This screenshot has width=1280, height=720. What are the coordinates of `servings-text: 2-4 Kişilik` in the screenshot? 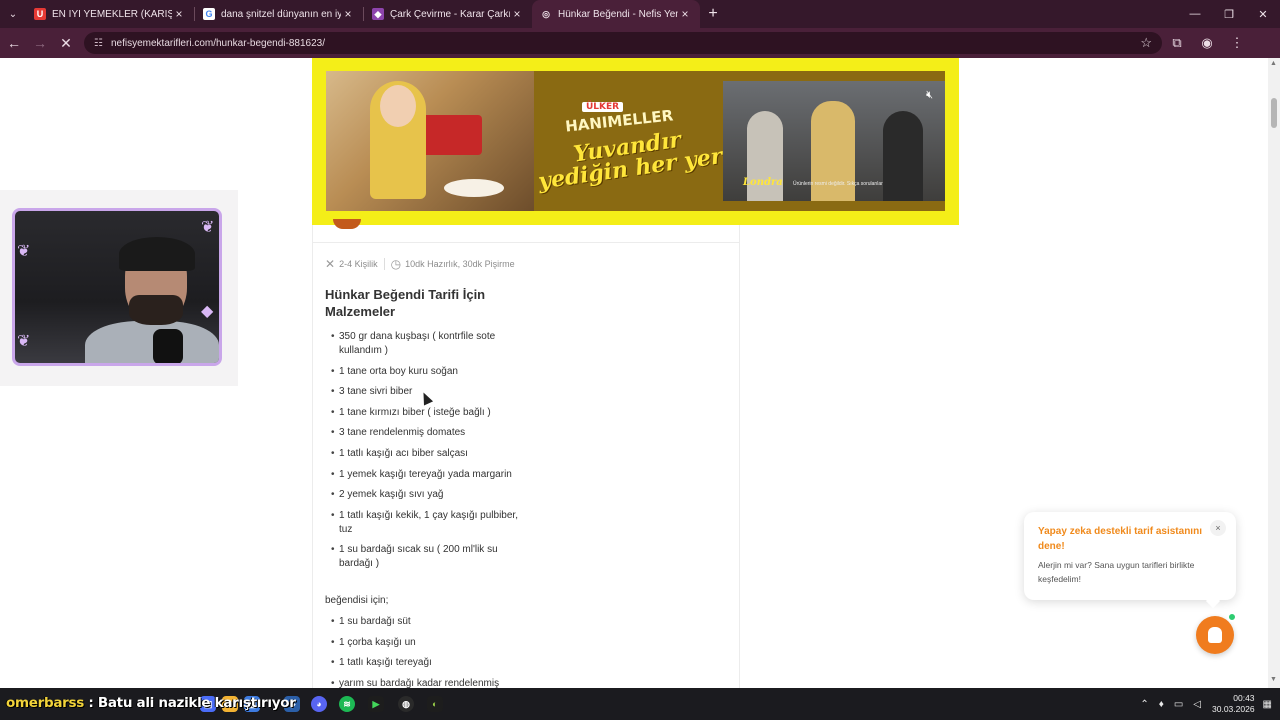 It's located at (358, 264).